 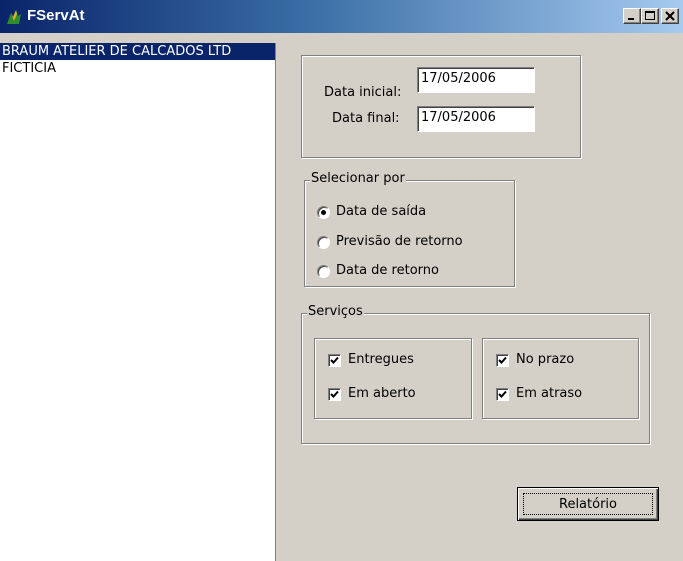 I want to click on services-legend: Serviços, so click(x=335, y=312).